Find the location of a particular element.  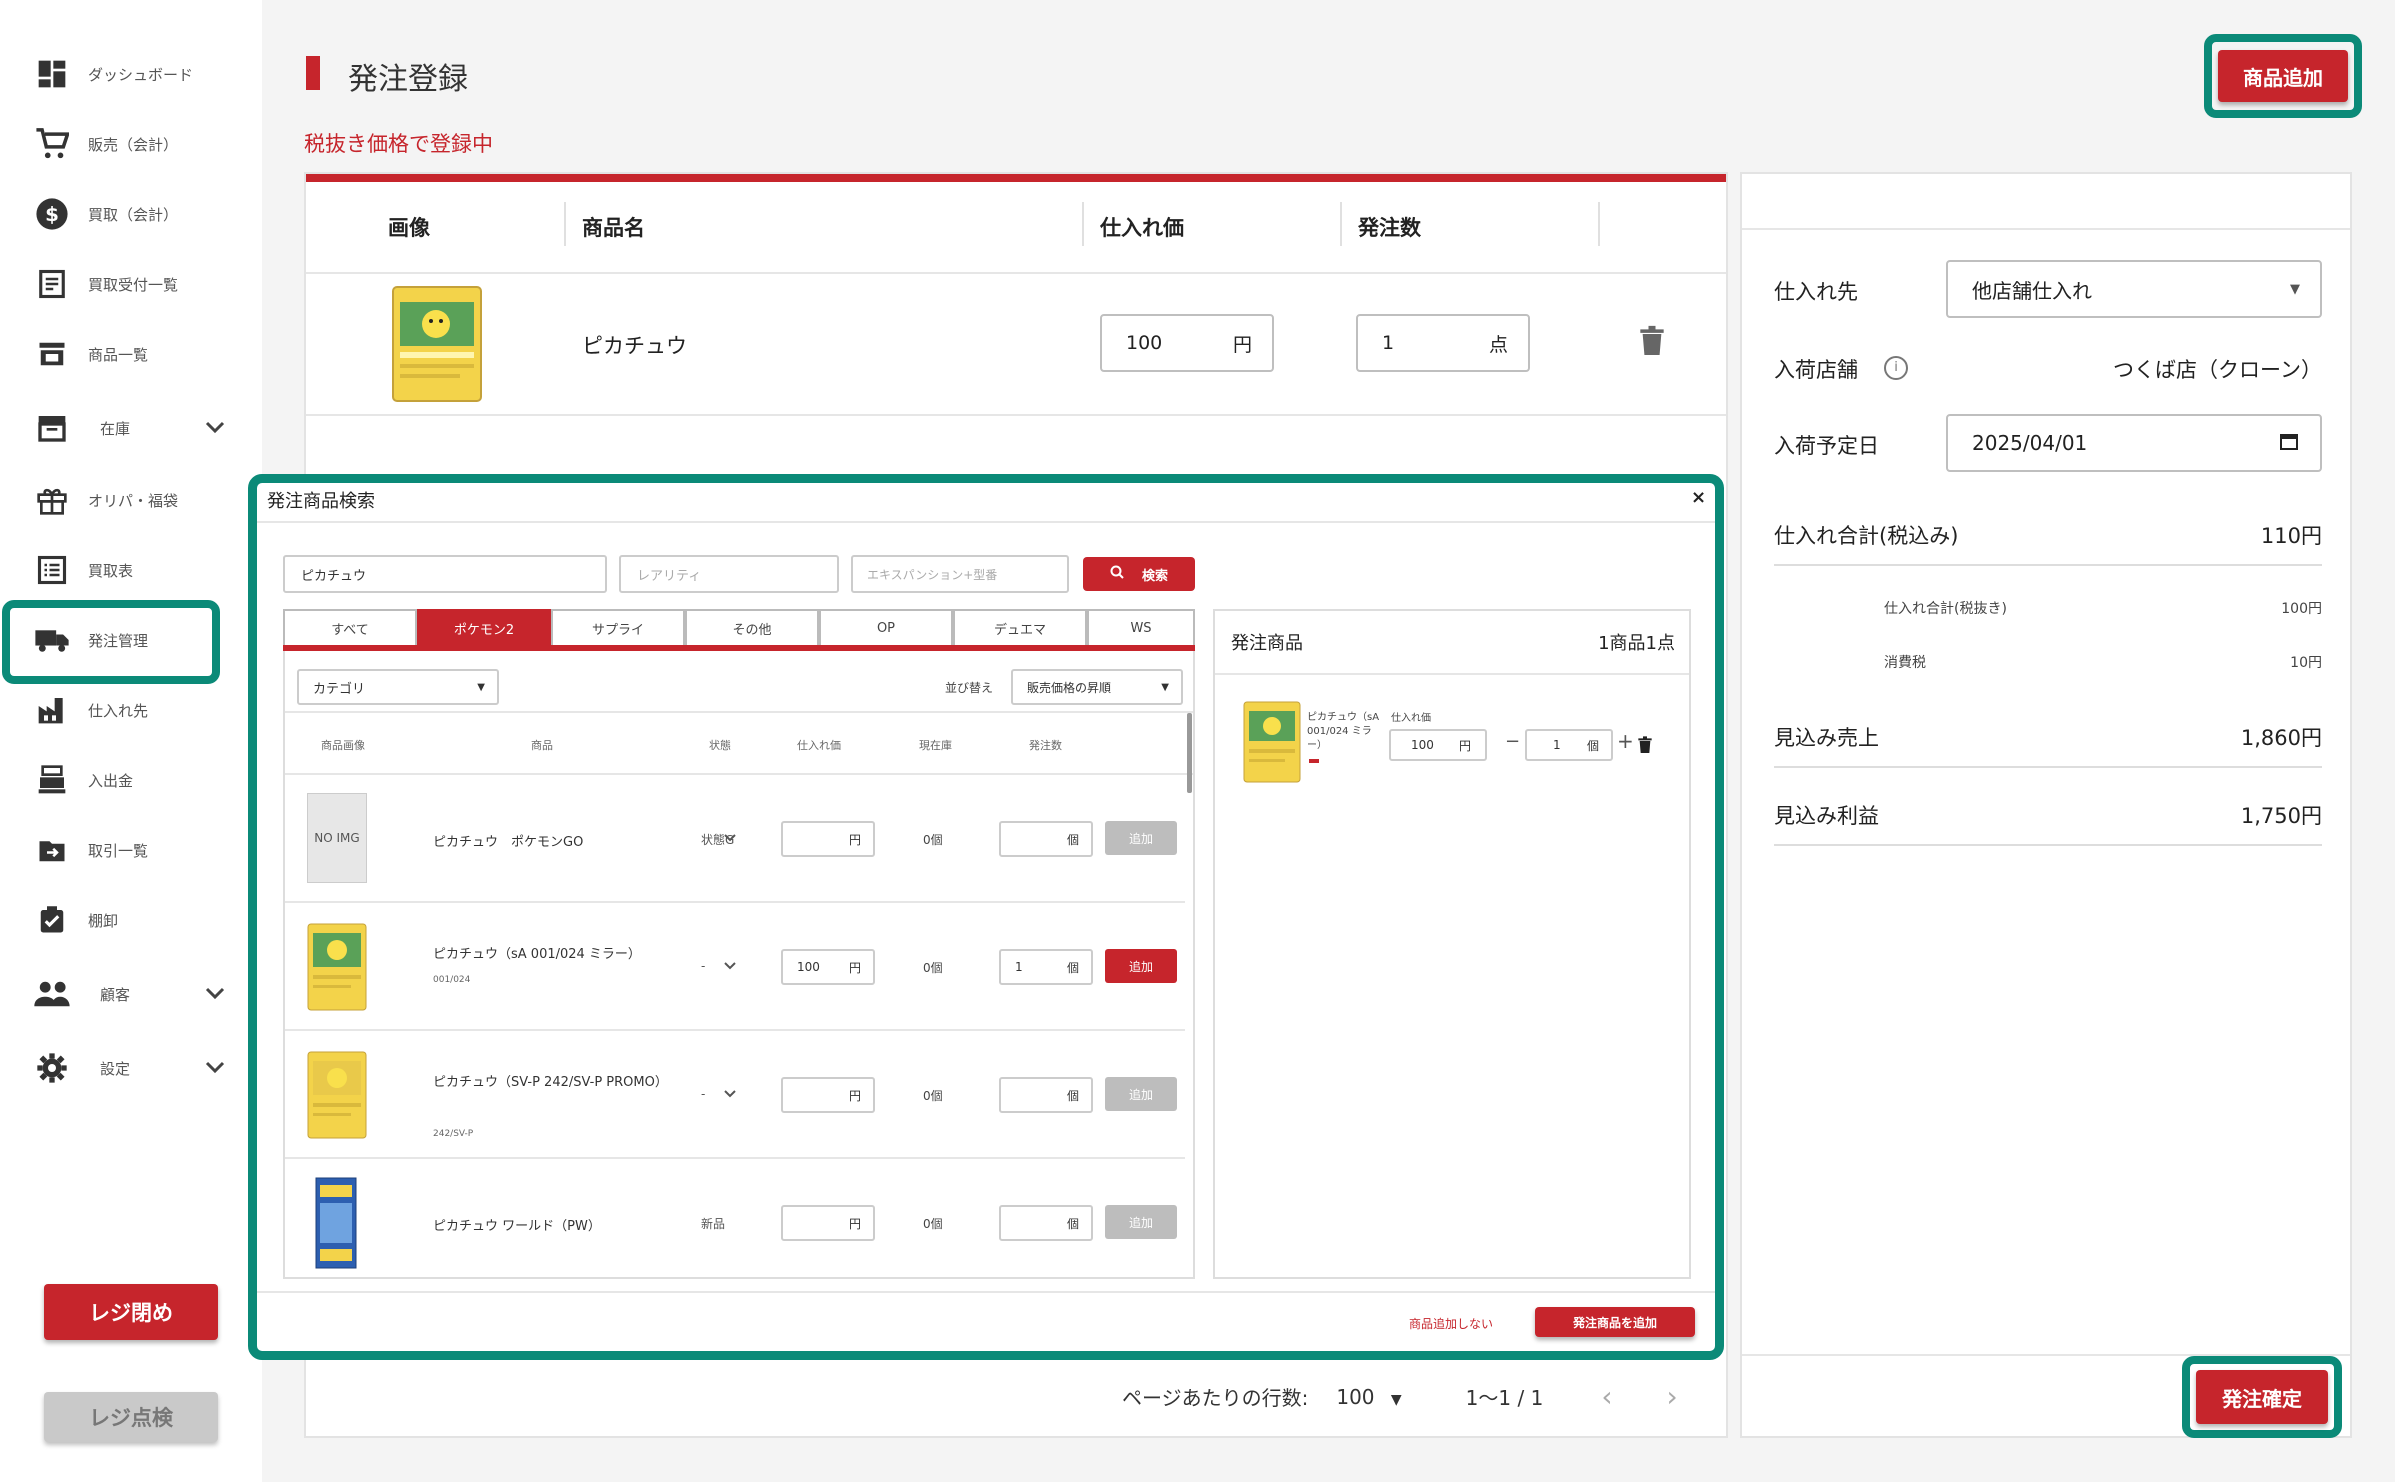

minus-icon: − is located at coordinates (1512, 741).